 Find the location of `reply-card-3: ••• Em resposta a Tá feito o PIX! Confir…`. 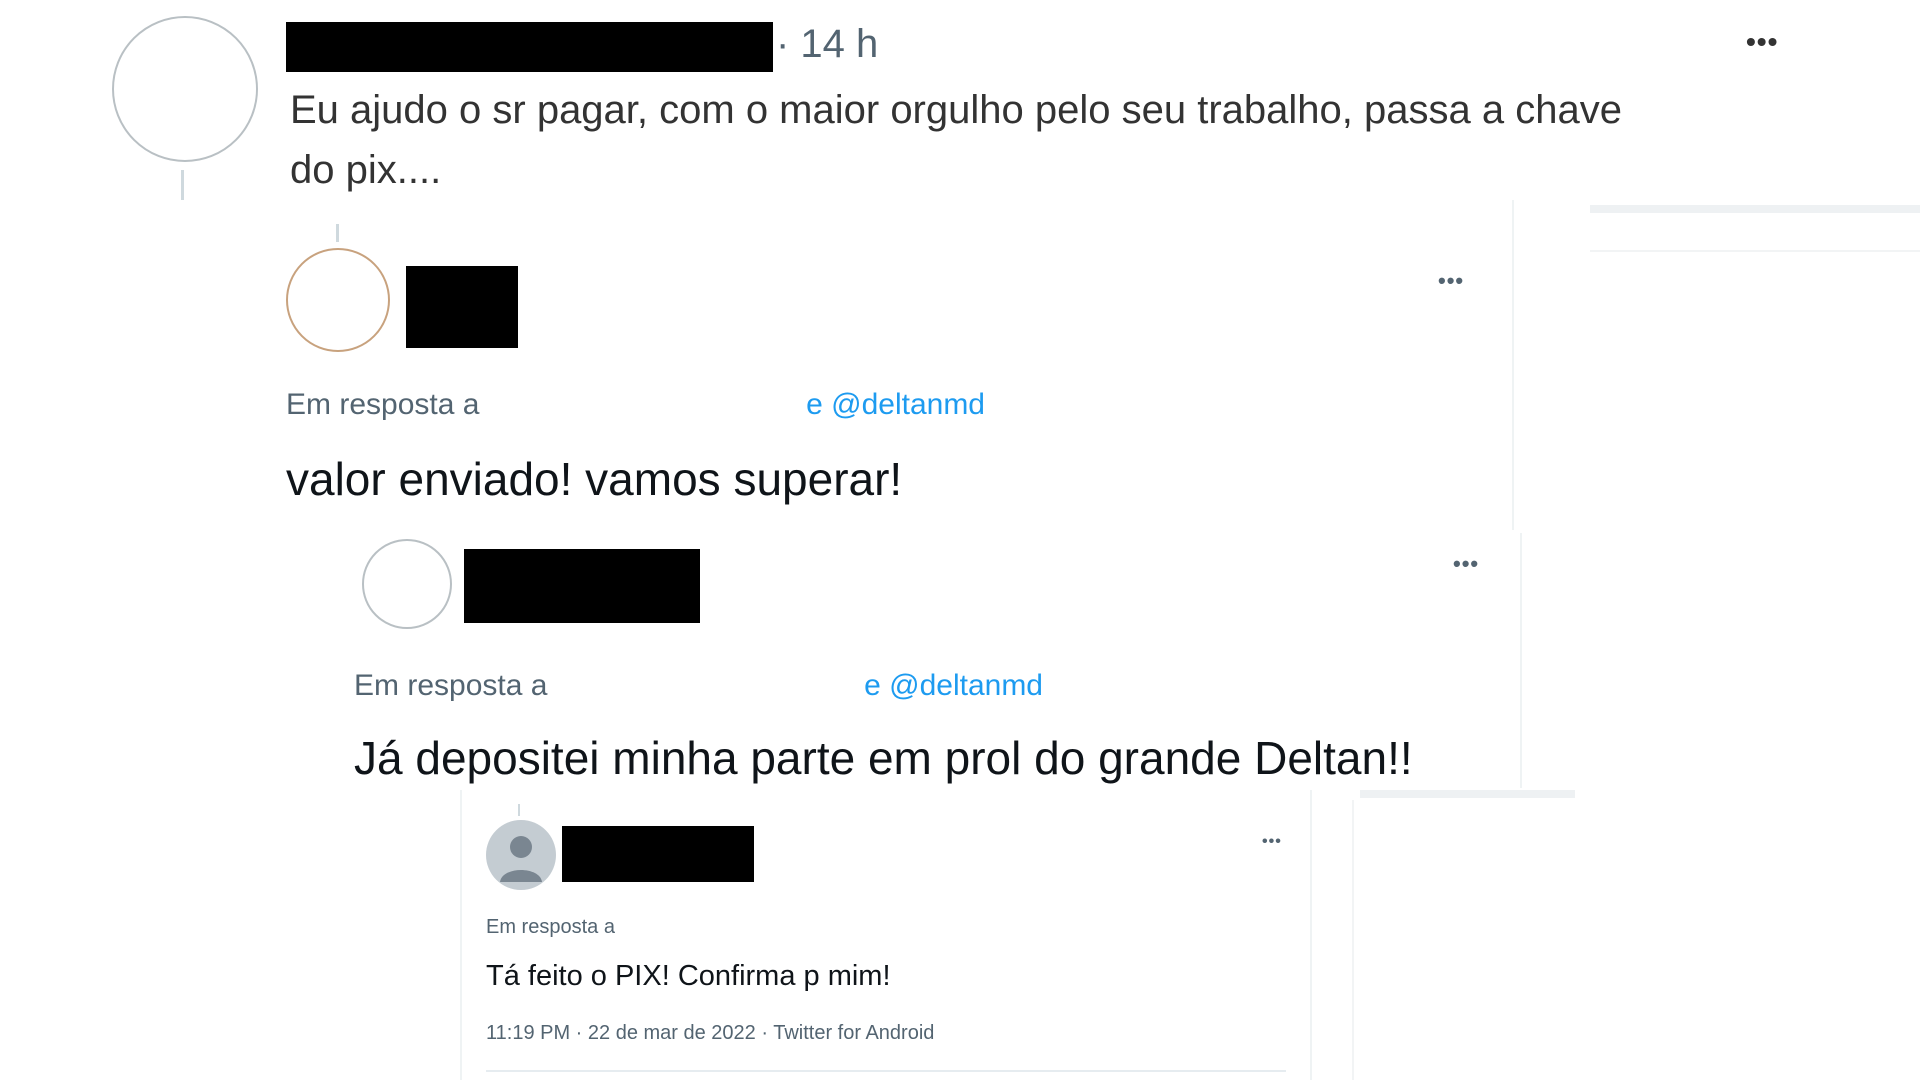

reply-card-3: ••• Em resposta a Tá feito o PIX! Confir… is located at coordinates (886, 935).